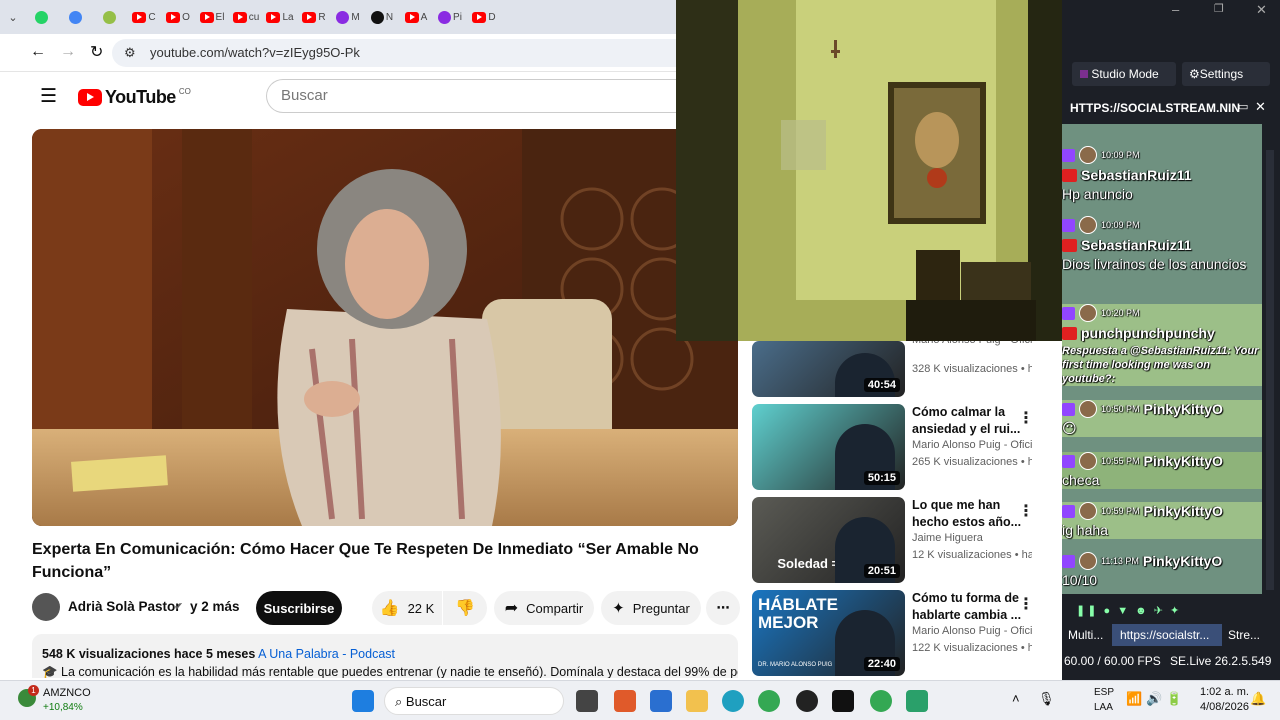  What do you see at coordinates (450, 17) in the screenshot?
I see `browser-tab: Pi` at bounding box center [450, 17].